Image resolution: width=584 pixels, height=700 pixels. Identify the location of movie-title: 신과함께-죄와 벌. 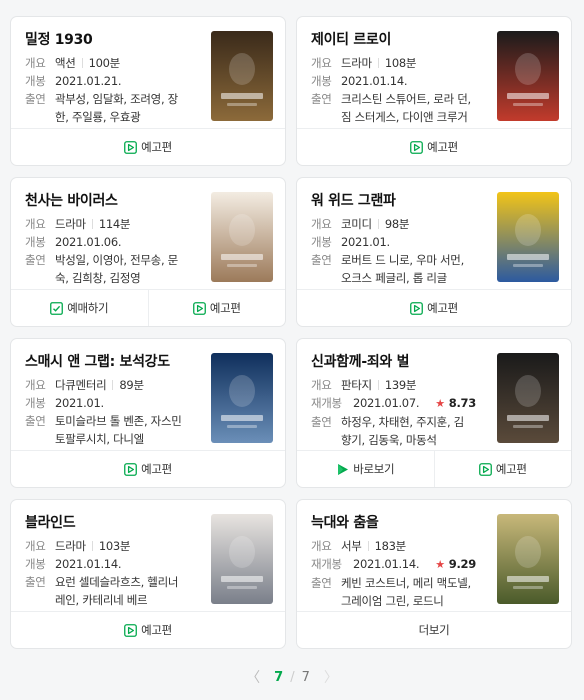
(398, 361).